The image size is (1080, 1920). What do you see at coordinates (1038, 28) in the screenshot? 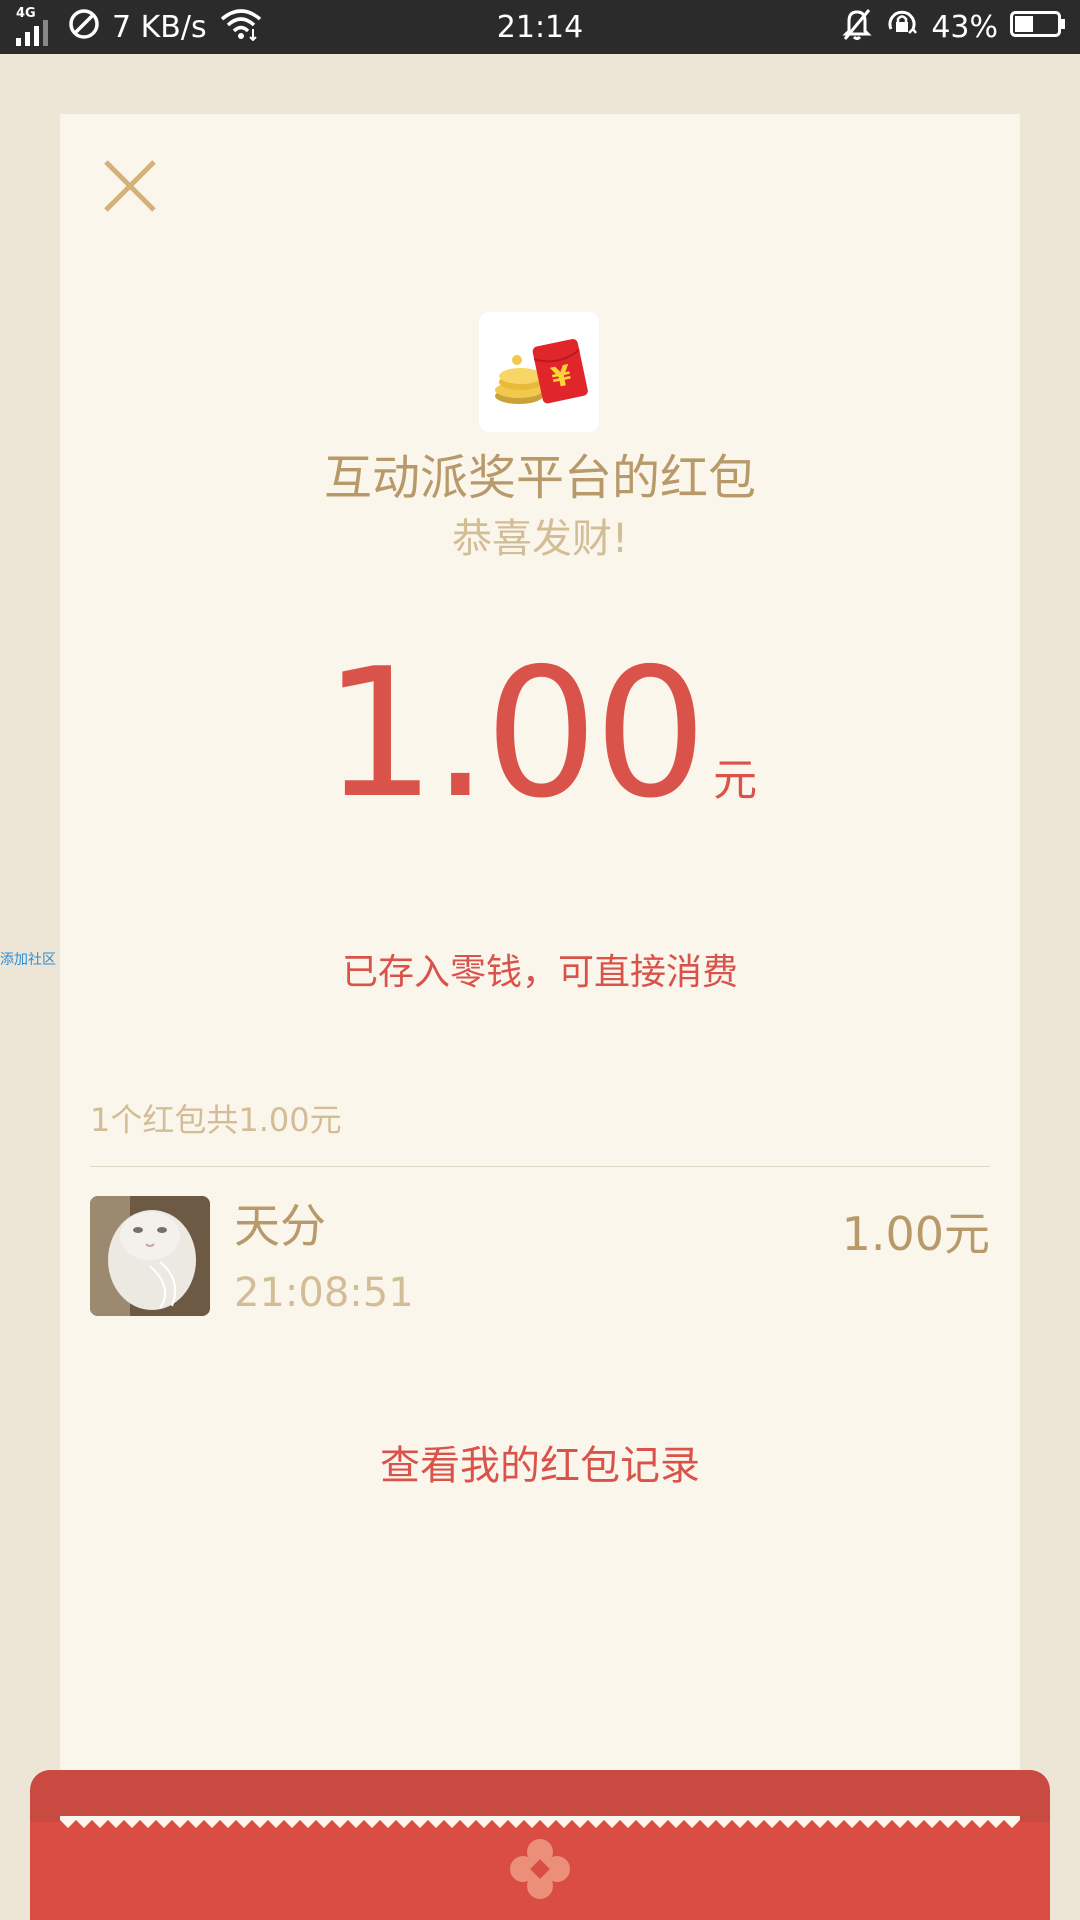
I see `battery-icon` at bounding box center [1038, 28].